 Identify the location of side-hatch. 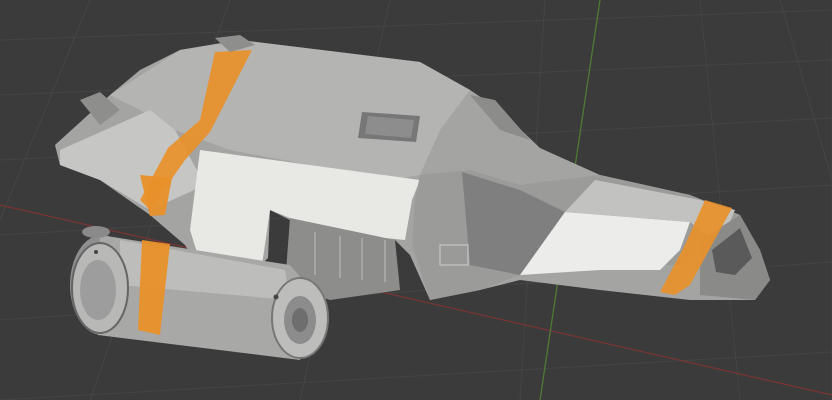
(454, 255).